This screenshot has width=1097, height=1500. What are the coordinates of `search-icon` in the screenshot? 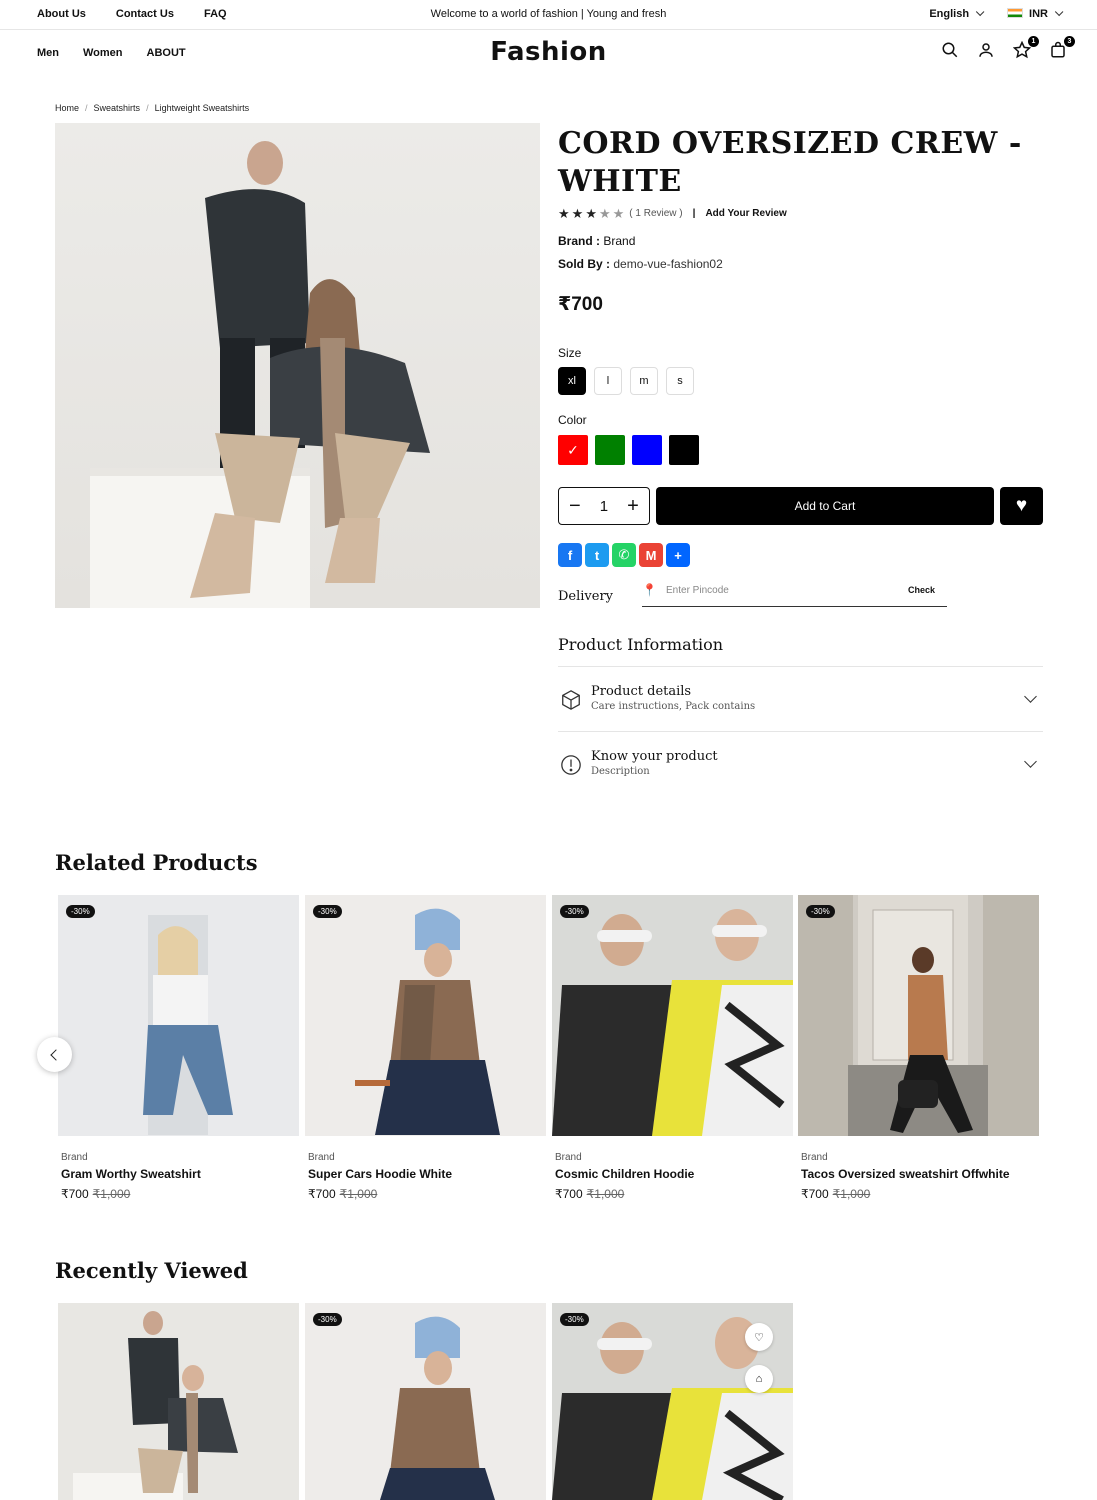 It's located at (951, 51).